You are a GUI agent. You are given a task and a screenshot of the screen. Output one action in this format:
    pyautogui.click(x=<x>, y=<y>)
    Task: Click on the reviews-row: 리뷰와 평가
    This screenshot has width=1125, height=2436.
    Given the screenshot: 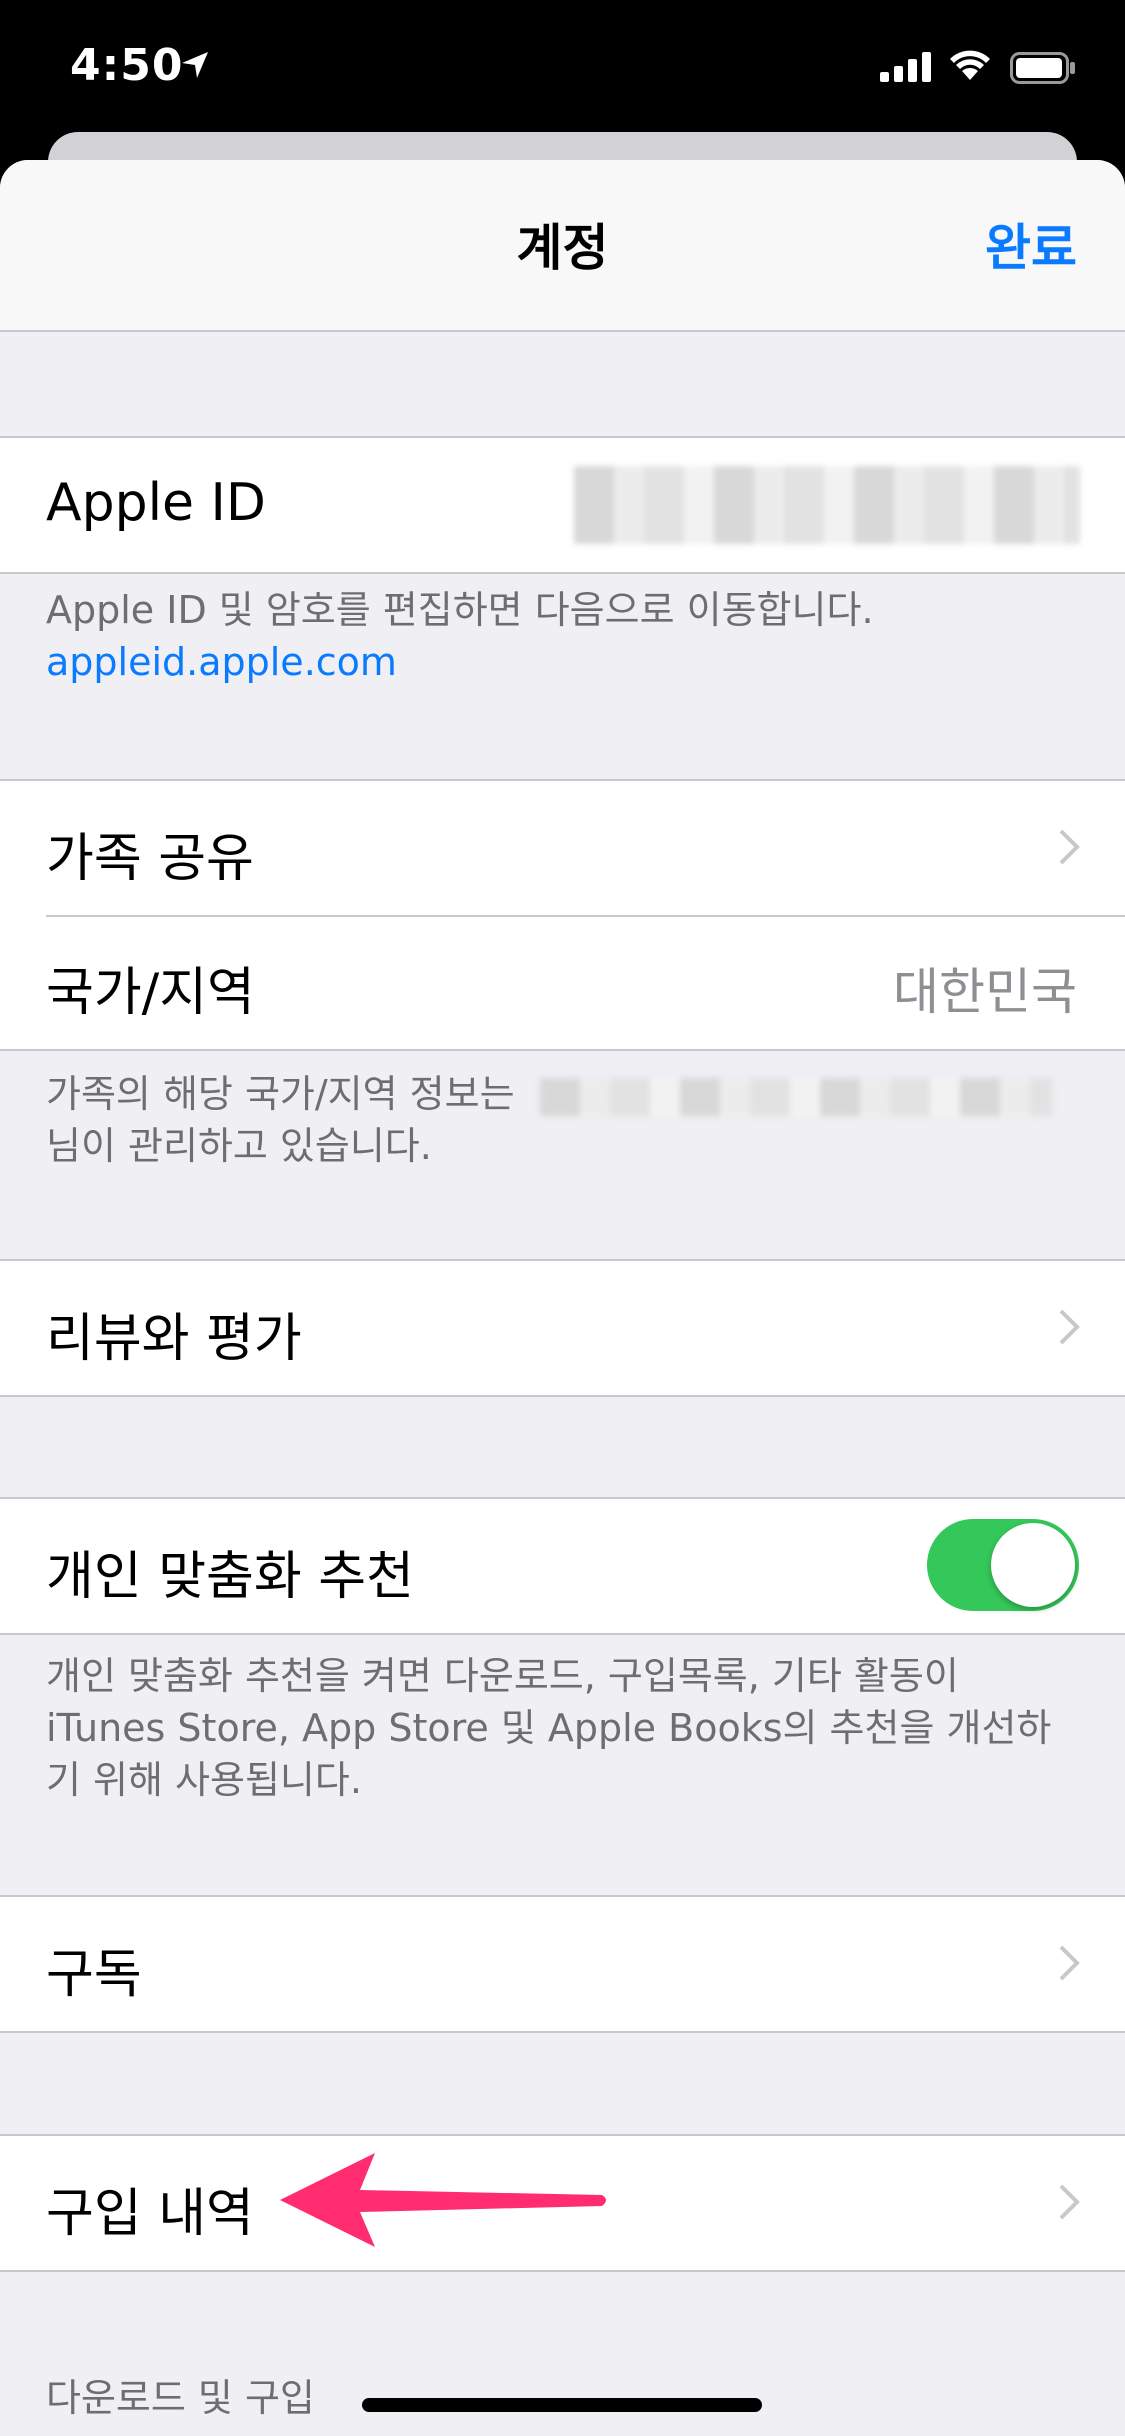 What is the action you would take?
    pyautogui.click(x=562, y=1328)
    